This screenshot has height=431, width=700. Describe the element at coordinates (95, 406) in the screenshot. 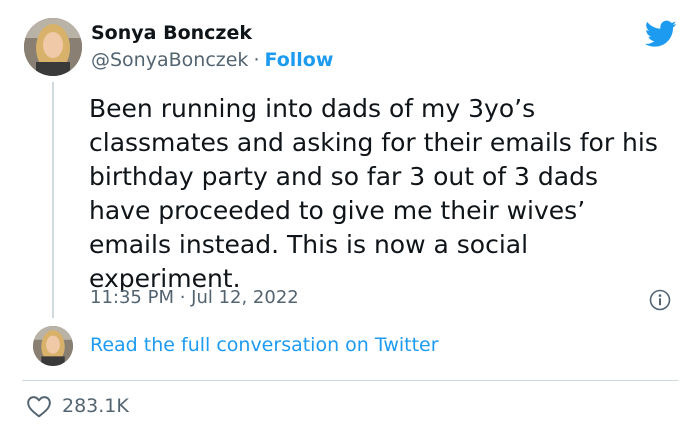

I see `like-count: 283.1K` at that location.